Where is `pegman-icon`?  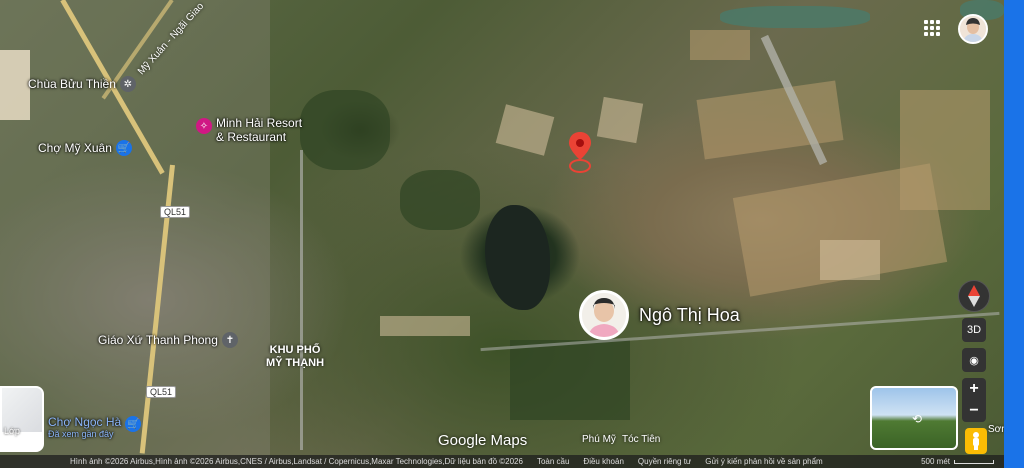
pegman-icon is located at coordinates (976, 441).